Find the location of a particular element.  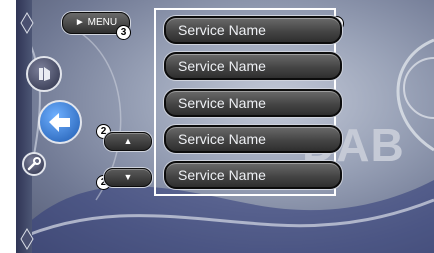

left-rail is located at coordinates (24, 126).